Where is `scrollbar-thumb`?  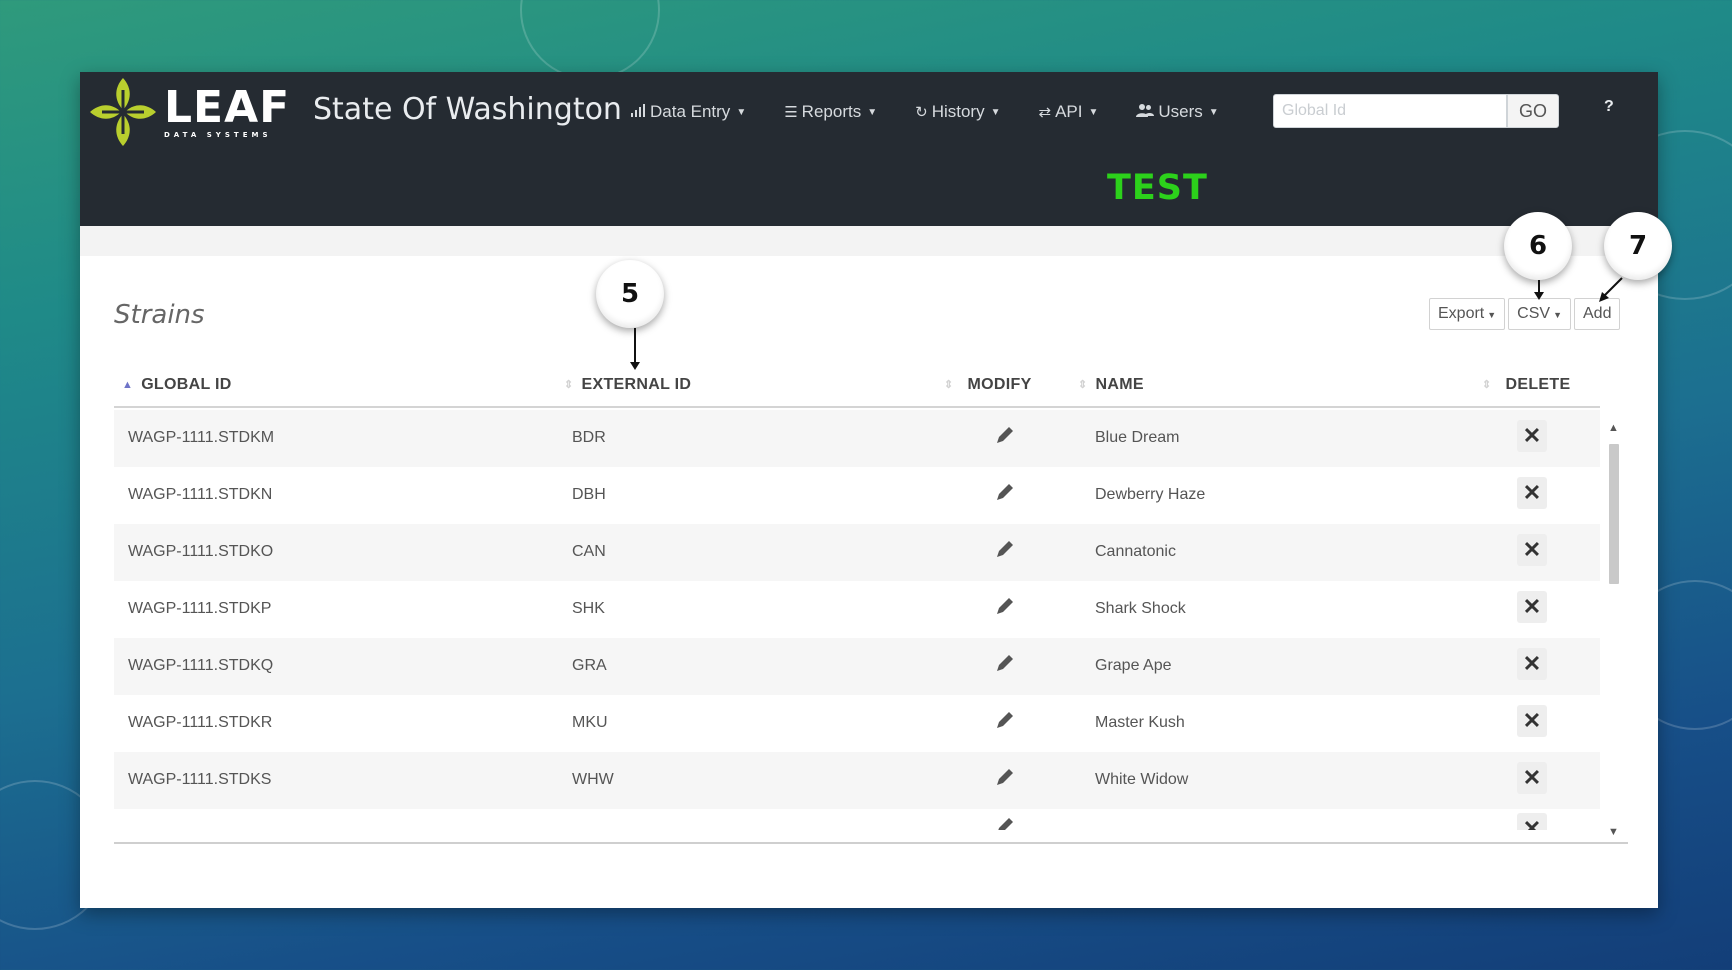
scrollbar-thumb is located at coordinates (1614, 514).